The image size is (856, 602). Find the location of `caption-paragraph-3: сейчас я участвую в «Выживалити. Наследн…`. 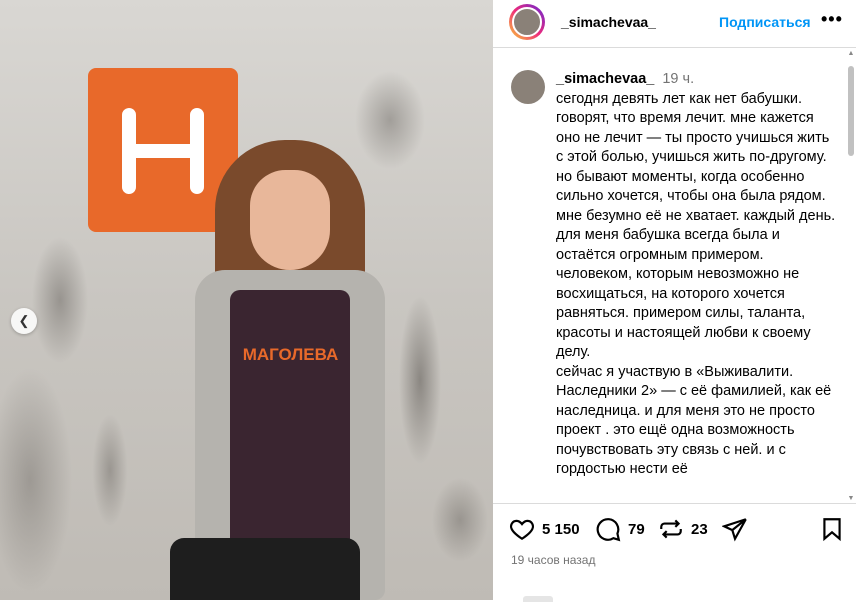

caption-paragraph-3: сейчас я участвую в «Выживалити. Наследн… is located at coordinates (694, 420).